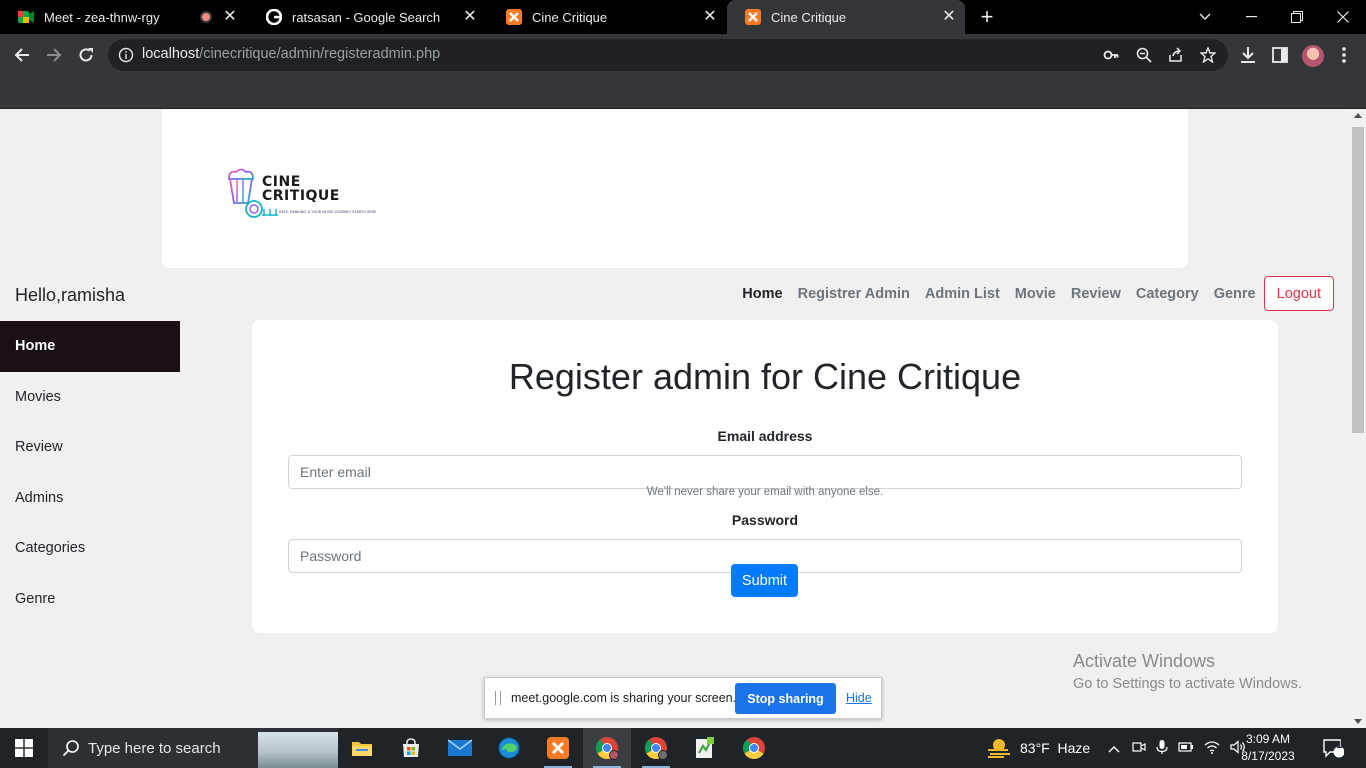 This screenshot has width=1366, height=768. What do you see at coordinates (1358, 721) in the screenshot?
I see `scroll-down-arrow-icon` at bounding box center [1358, 721].